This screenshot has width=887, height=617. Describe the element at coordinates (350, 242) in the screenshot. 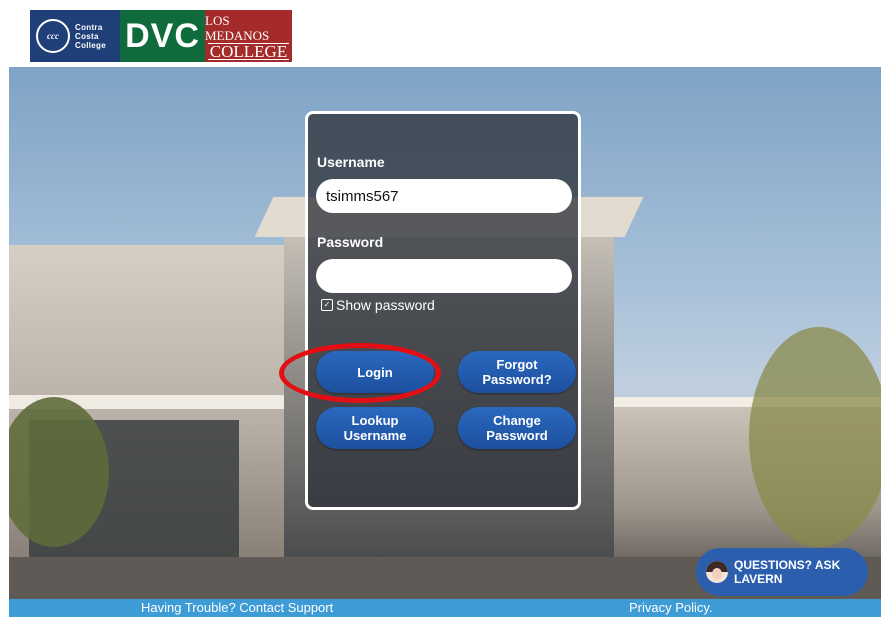

I see `password-label: Password` at that location.